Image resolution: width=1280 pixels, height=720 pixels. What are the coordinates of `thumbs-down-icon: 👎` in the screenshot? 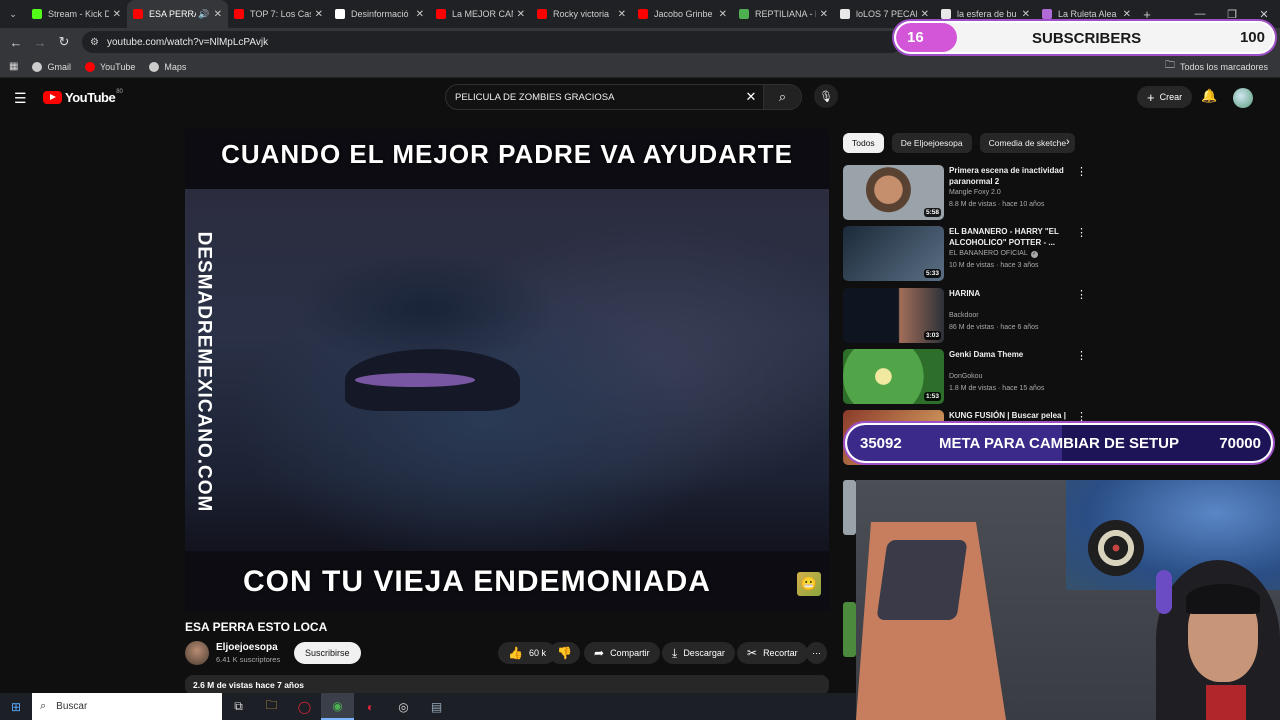 It's located at (564, 653).